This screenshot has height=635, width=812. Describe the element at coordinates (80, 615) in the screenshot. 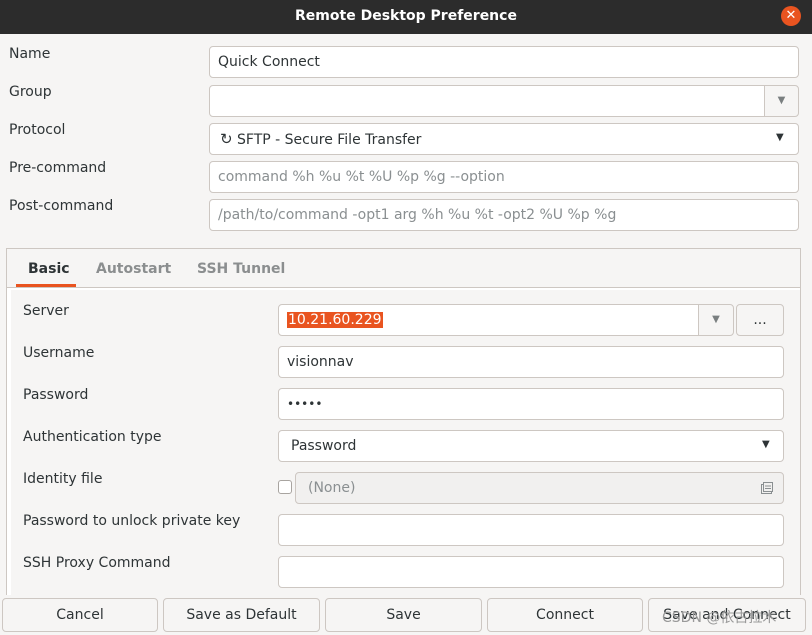

I see `cancel-button: Cancel` at that location.